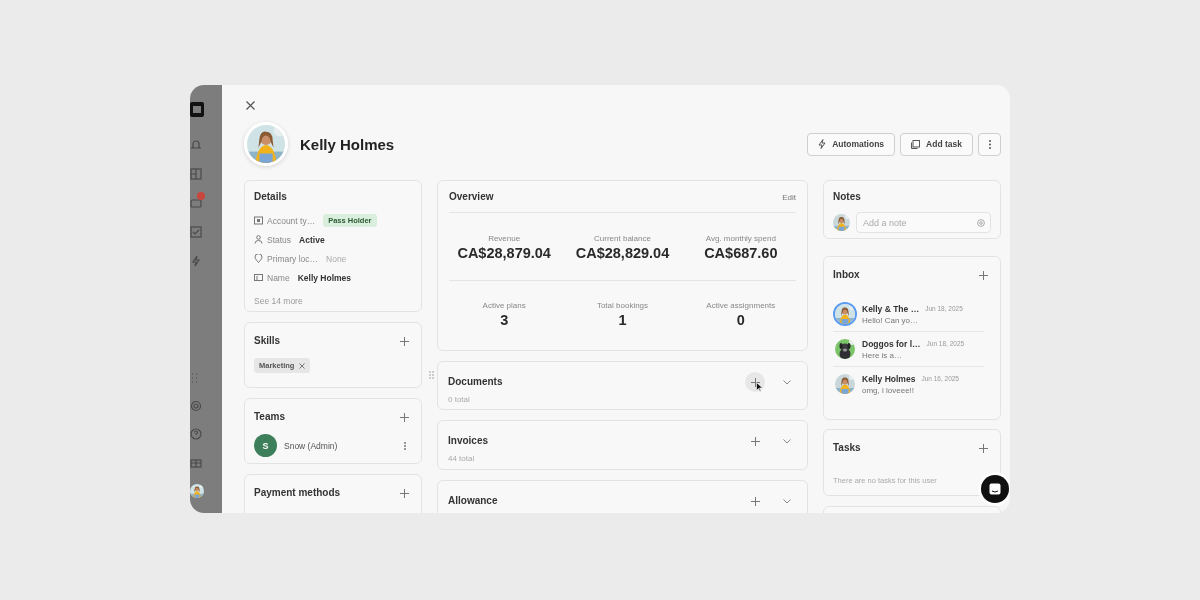  Describe the element at coordinates (324, 277) in the screenshot. I see `field-value: Kelly Holmes` at that location.